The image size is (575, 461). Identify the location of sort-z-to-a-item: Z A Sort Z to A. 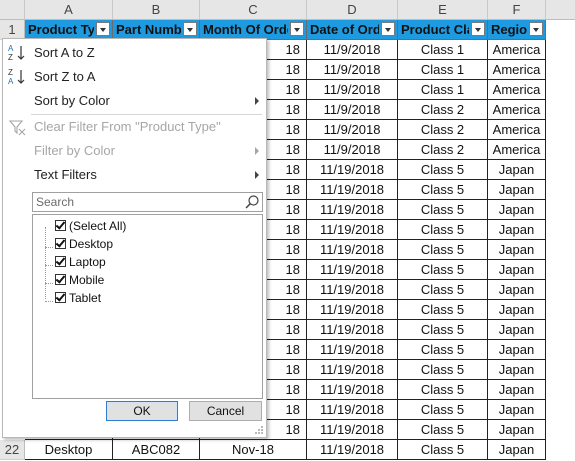
(134, 77).